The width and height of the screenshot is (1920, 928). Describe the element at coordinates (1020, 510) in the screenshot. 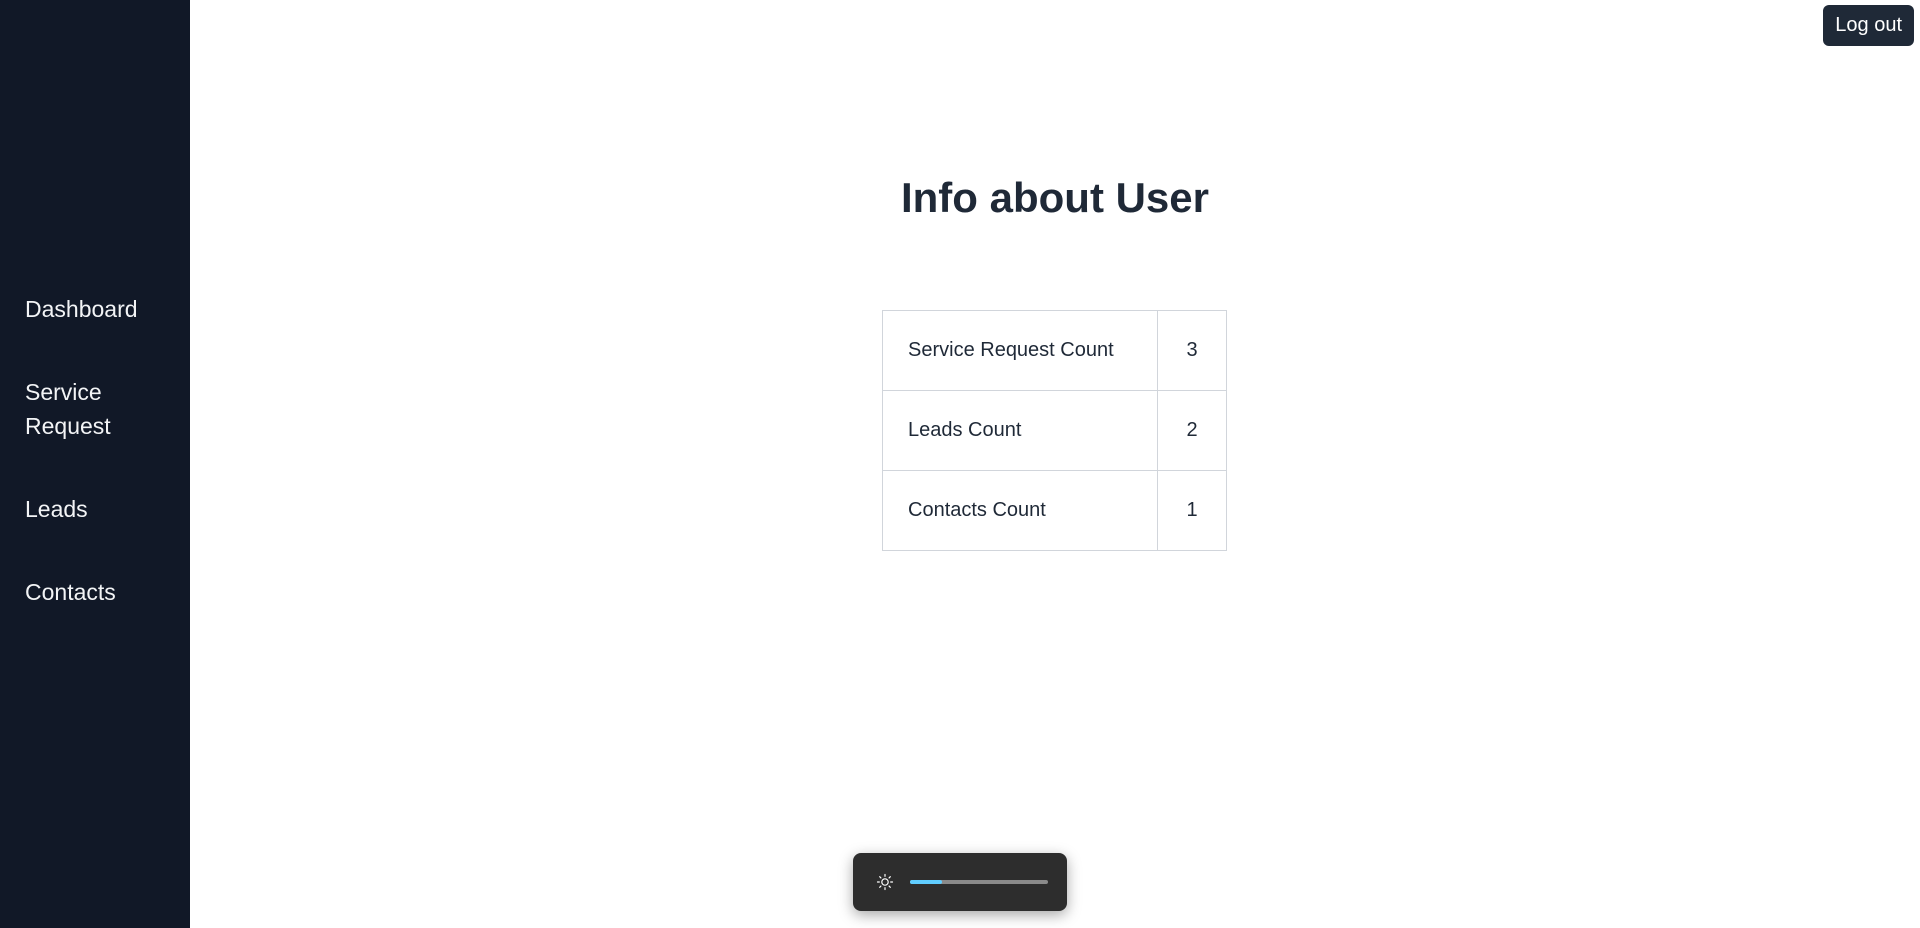

I see `row-label-contacts-count: Contacts Count` at that location.